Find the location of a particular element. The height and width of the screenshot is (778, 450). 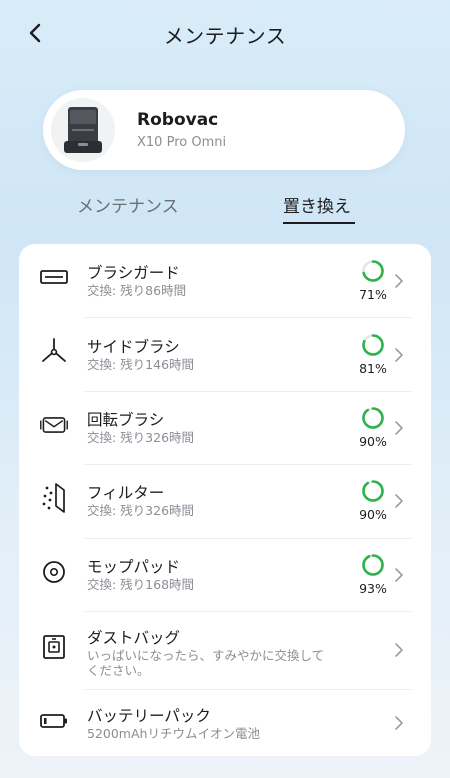

list-item-rolling-brush: 回転ブラシ 交換: 残り326時間 90% is located at coordinates (225, 428).